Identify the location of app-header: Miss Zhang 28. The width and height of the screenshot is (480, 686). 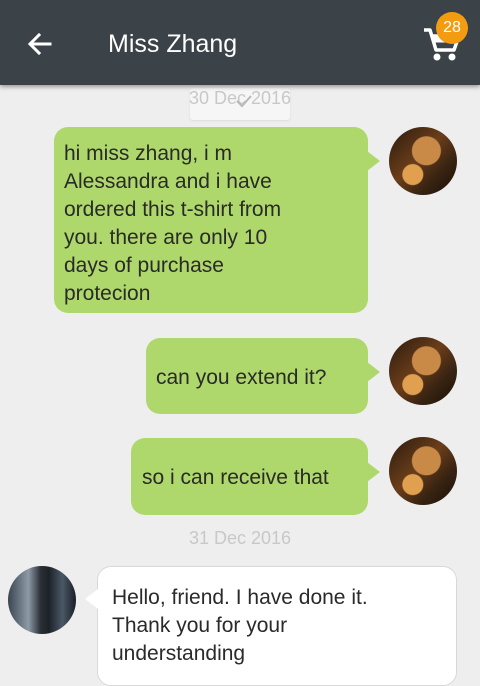
(240, 42).